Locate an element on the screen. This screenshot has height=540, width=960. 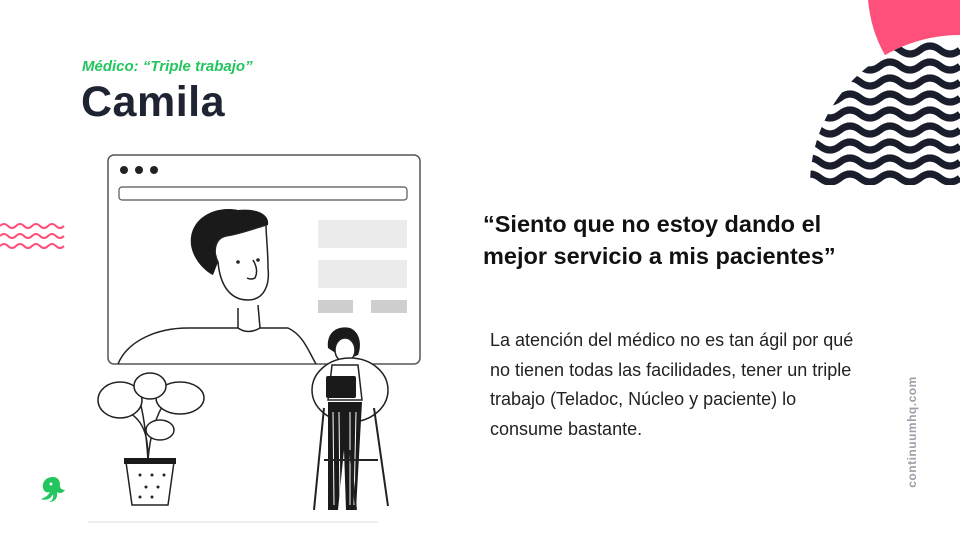
corner-wave-decoration is located at coordinates (885, 92).